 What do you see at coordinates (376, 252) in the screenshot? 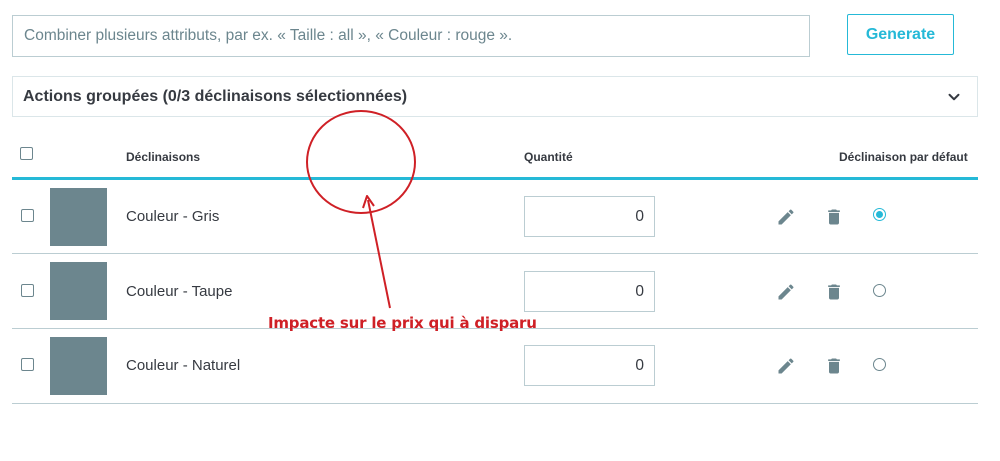
I see `annotation-arrow-icon` at bounding box center [376, 252].